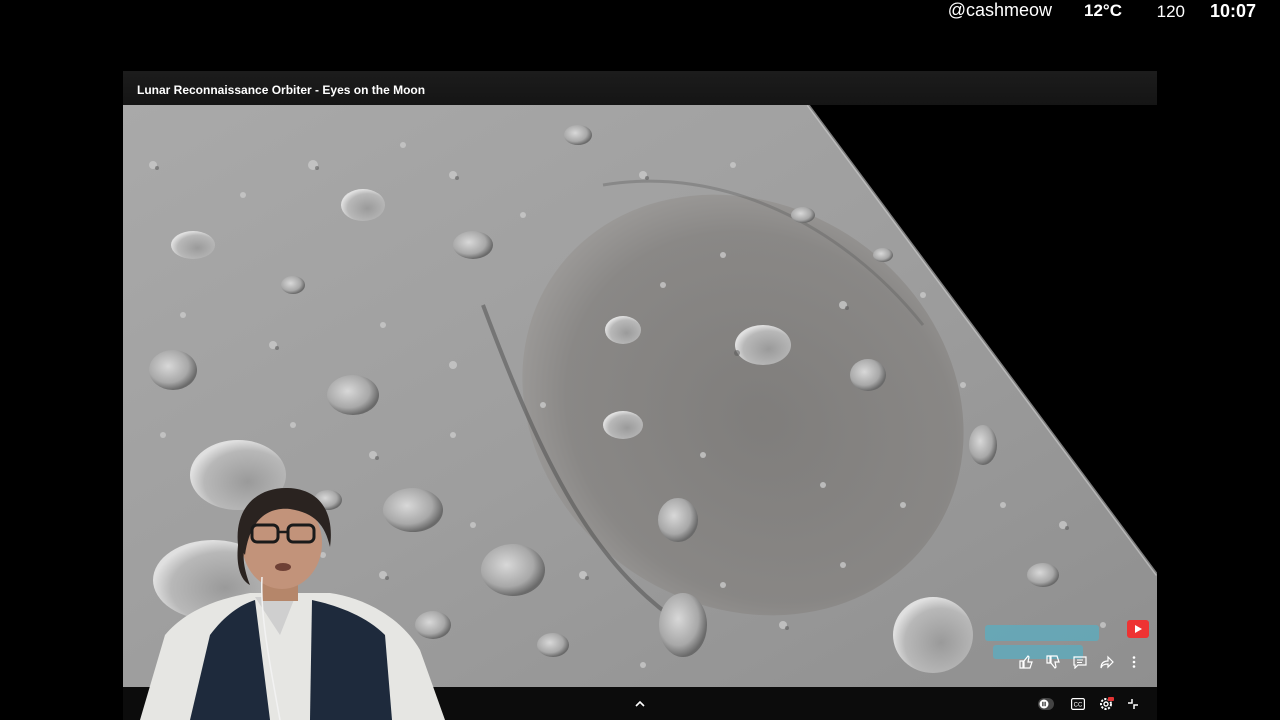  What do you see at coordinates (1046, 704) in the screenshot?
I see `pause-toggle-icon` at bounding box center [1046, 704].